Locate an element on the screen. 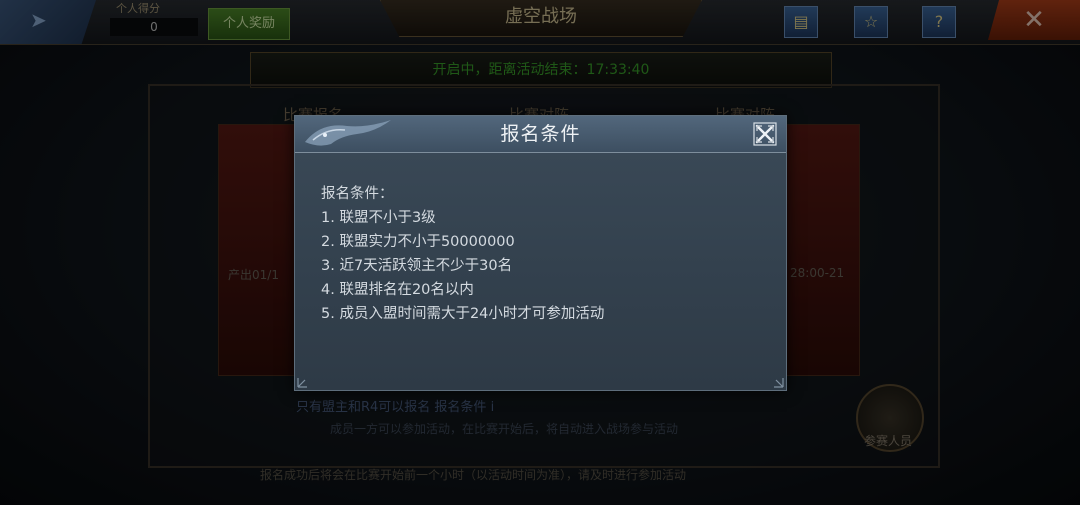 This screenshot has width=1080, height=505. dialog-header: 报名条件 is located at coordinates (540, 134).